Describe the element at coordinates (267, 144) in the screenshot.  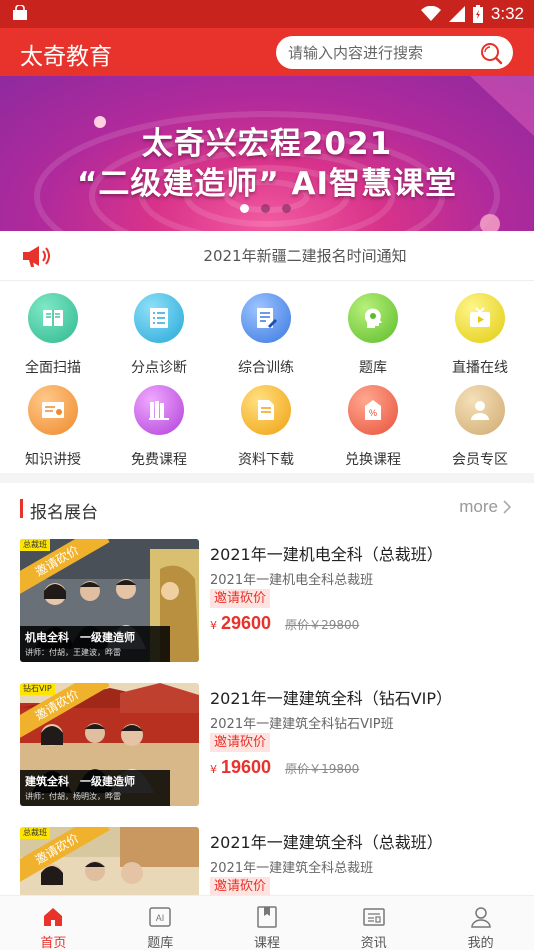
I see `banner-headline: 太奇兴宏程2021` at that location.